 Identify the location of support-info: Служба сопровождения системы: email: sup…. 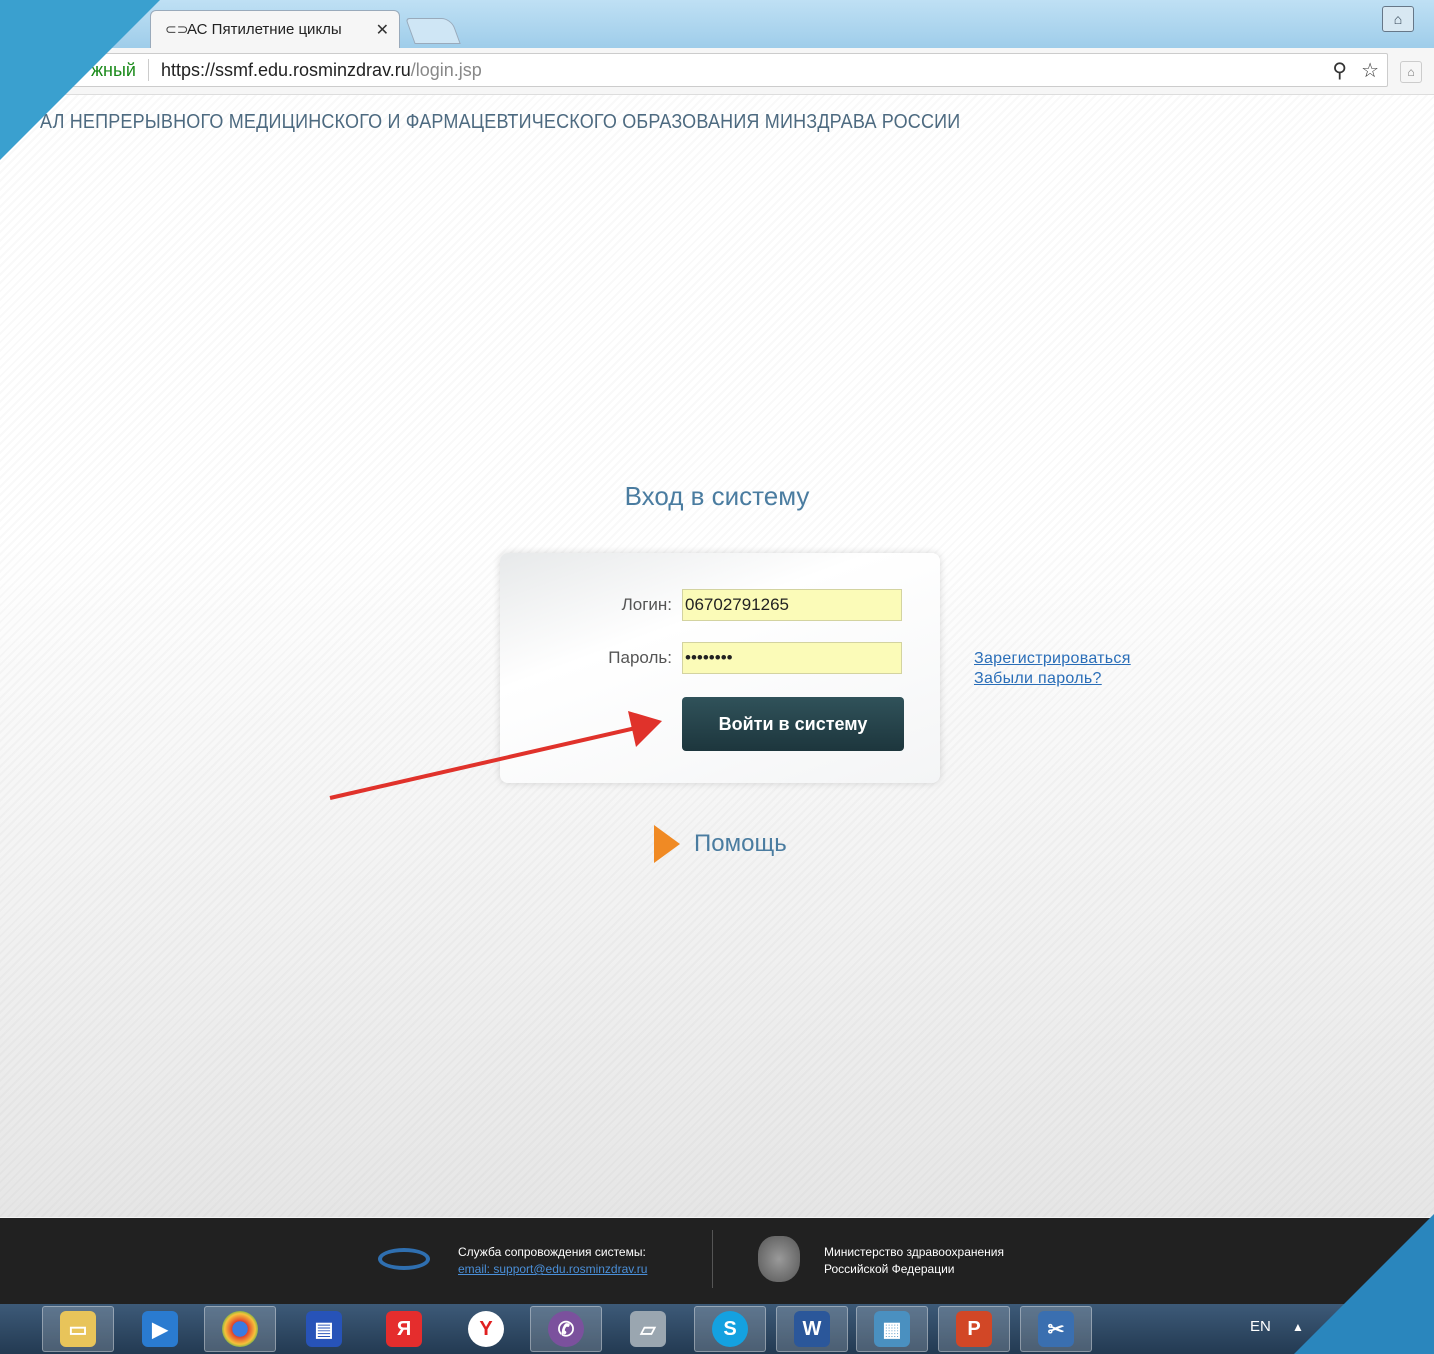
(552, 1261).